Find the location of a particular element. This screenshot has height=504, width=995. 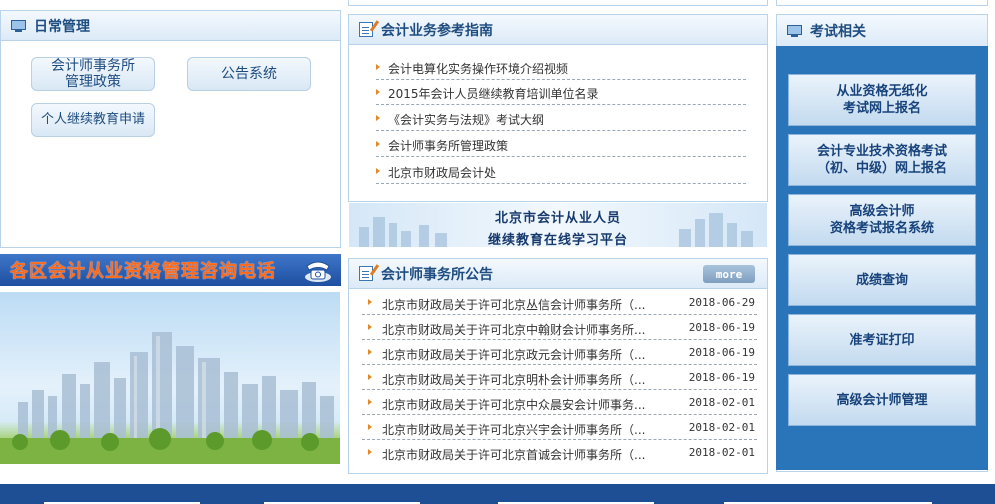

notice-row: 北京市财政局关于许可北京中翰财会计师事务所... 2018-06-19 is located at coordinates (559, 327).